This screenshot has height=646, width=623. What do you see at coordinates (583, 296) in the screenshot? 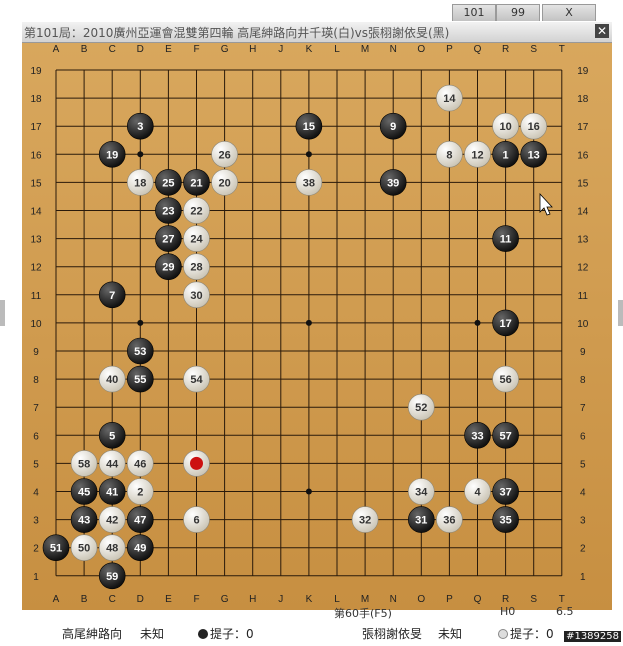
I see `row-label-right: 11` at bounding box center [583, 296].